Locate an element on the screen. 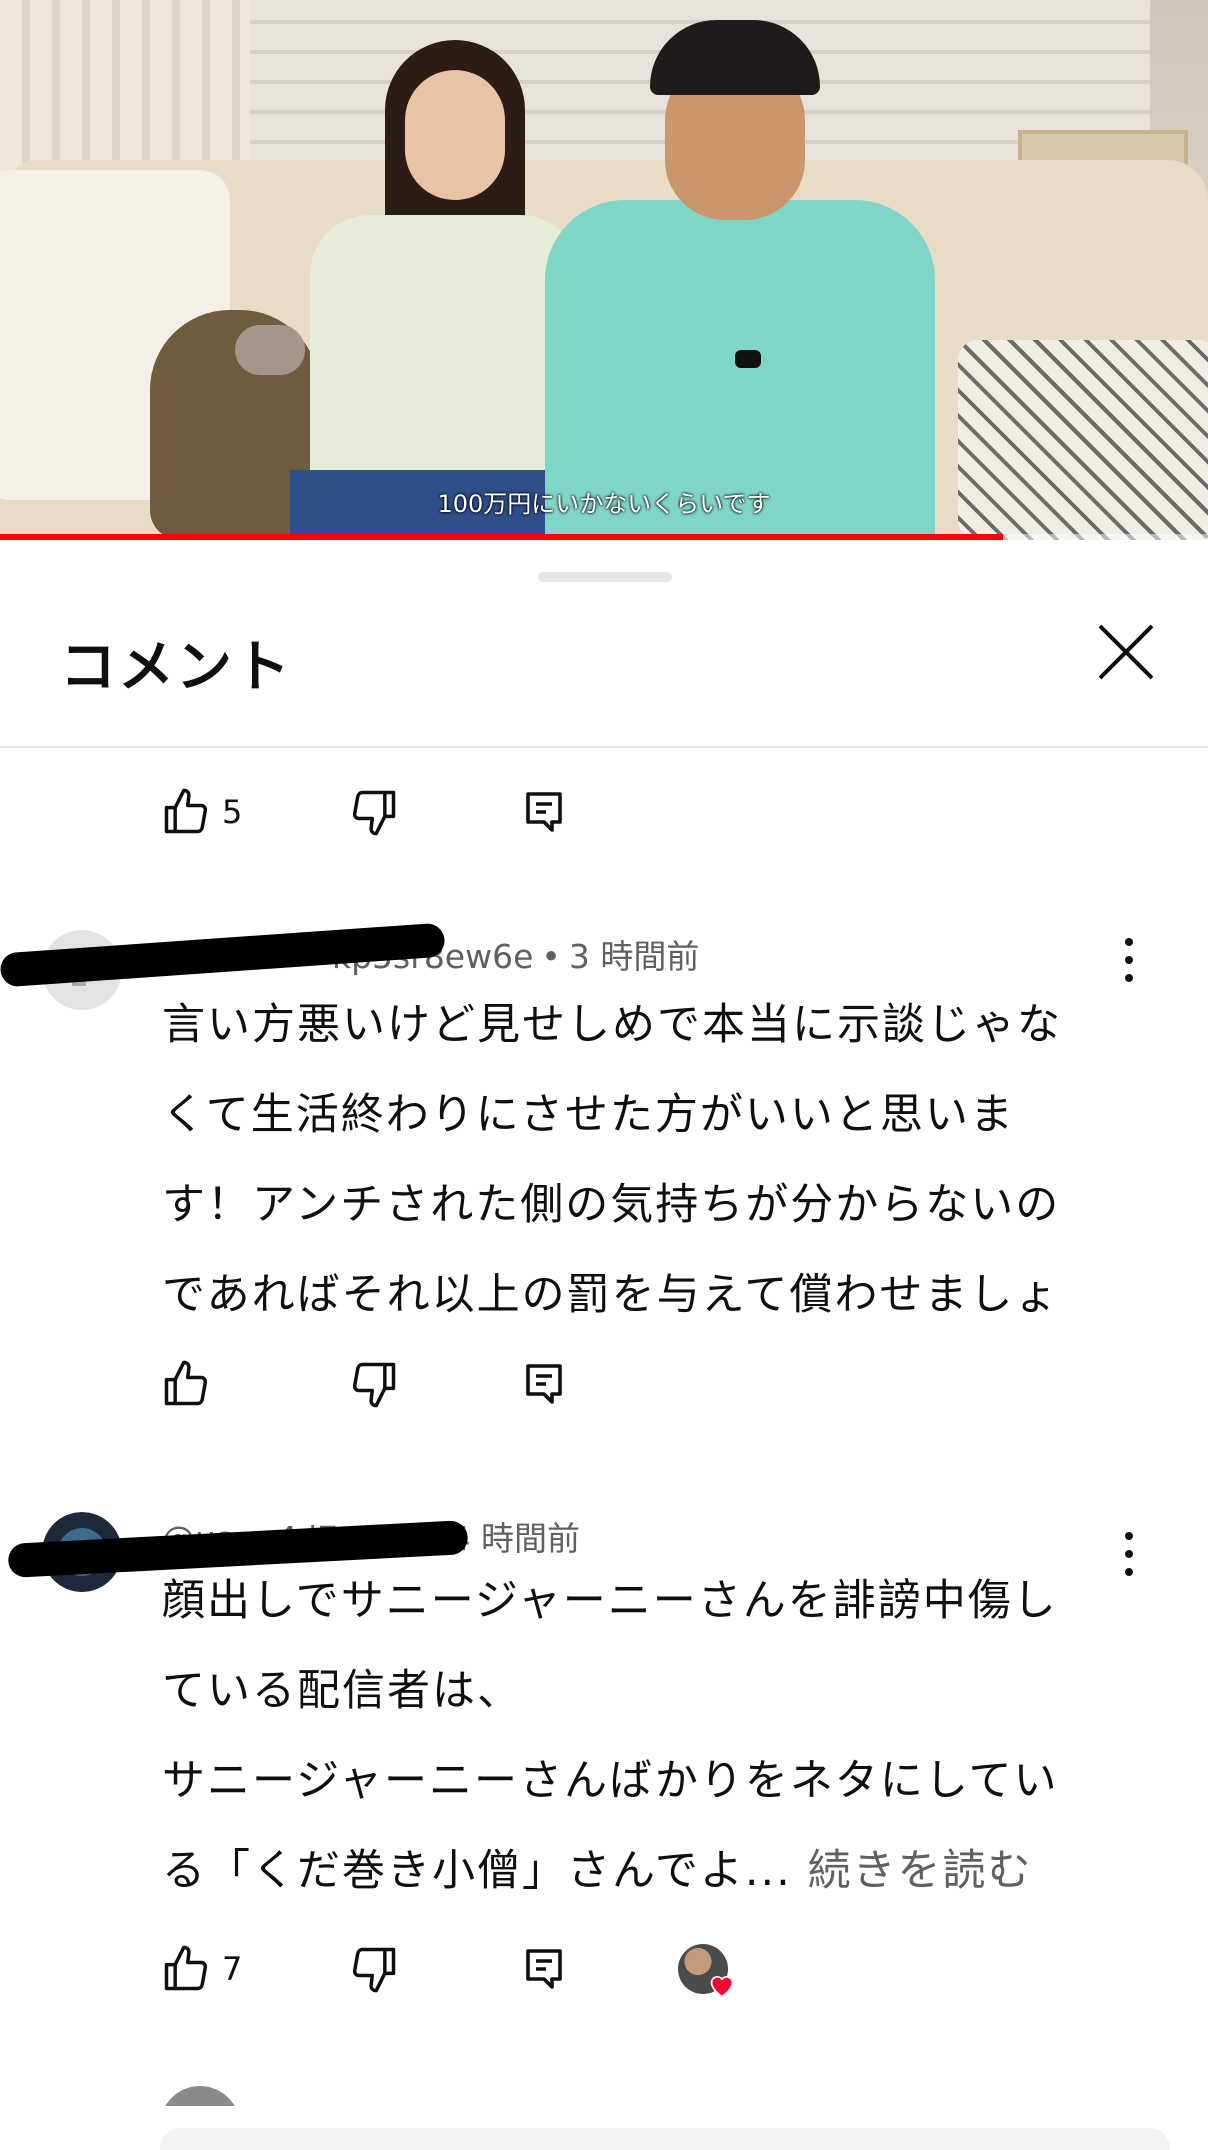  close-button is located at coordinates (1126, 652).